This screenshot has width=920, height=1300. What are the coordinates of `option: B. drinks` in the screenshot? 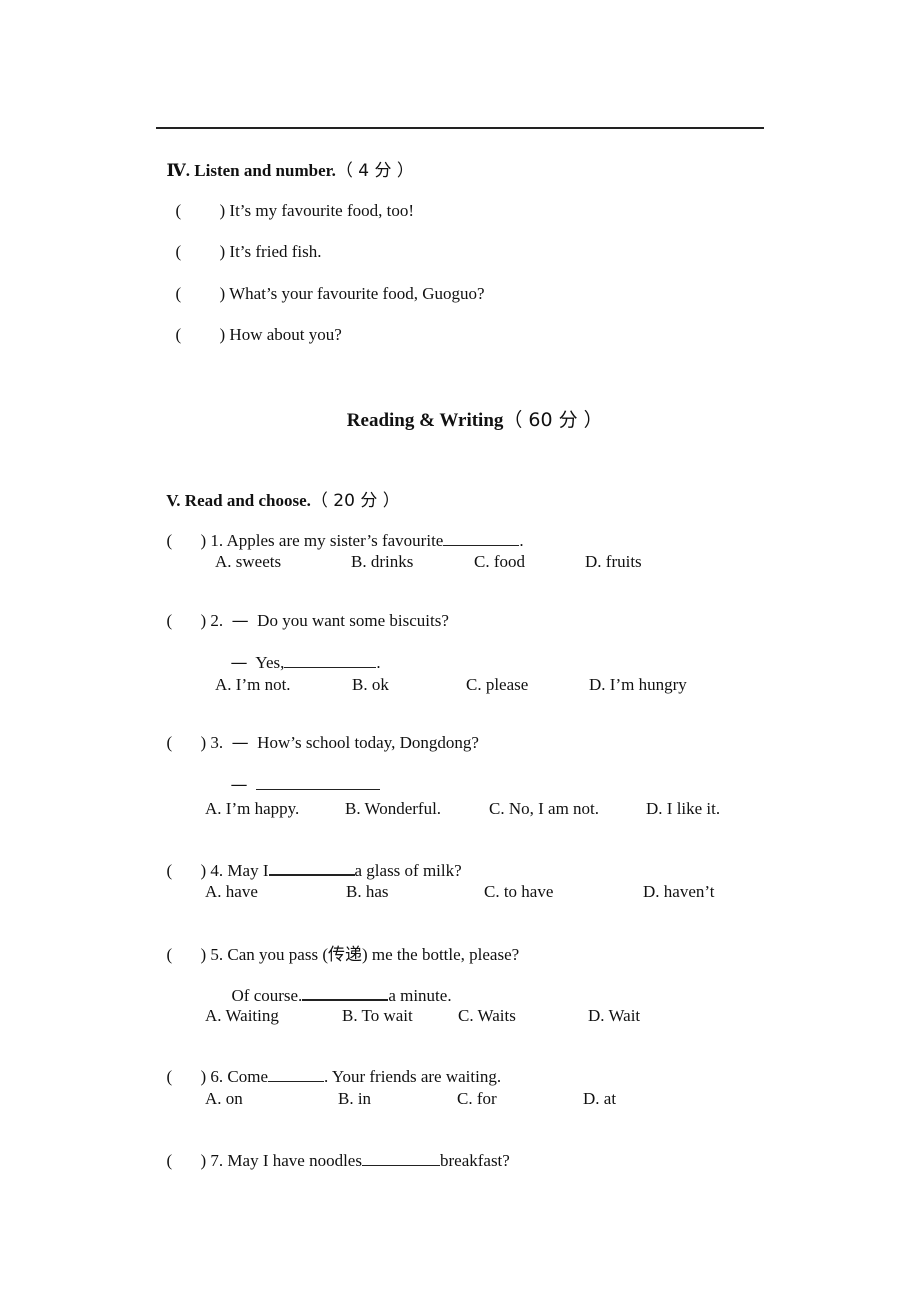 It's located at (382, 562).